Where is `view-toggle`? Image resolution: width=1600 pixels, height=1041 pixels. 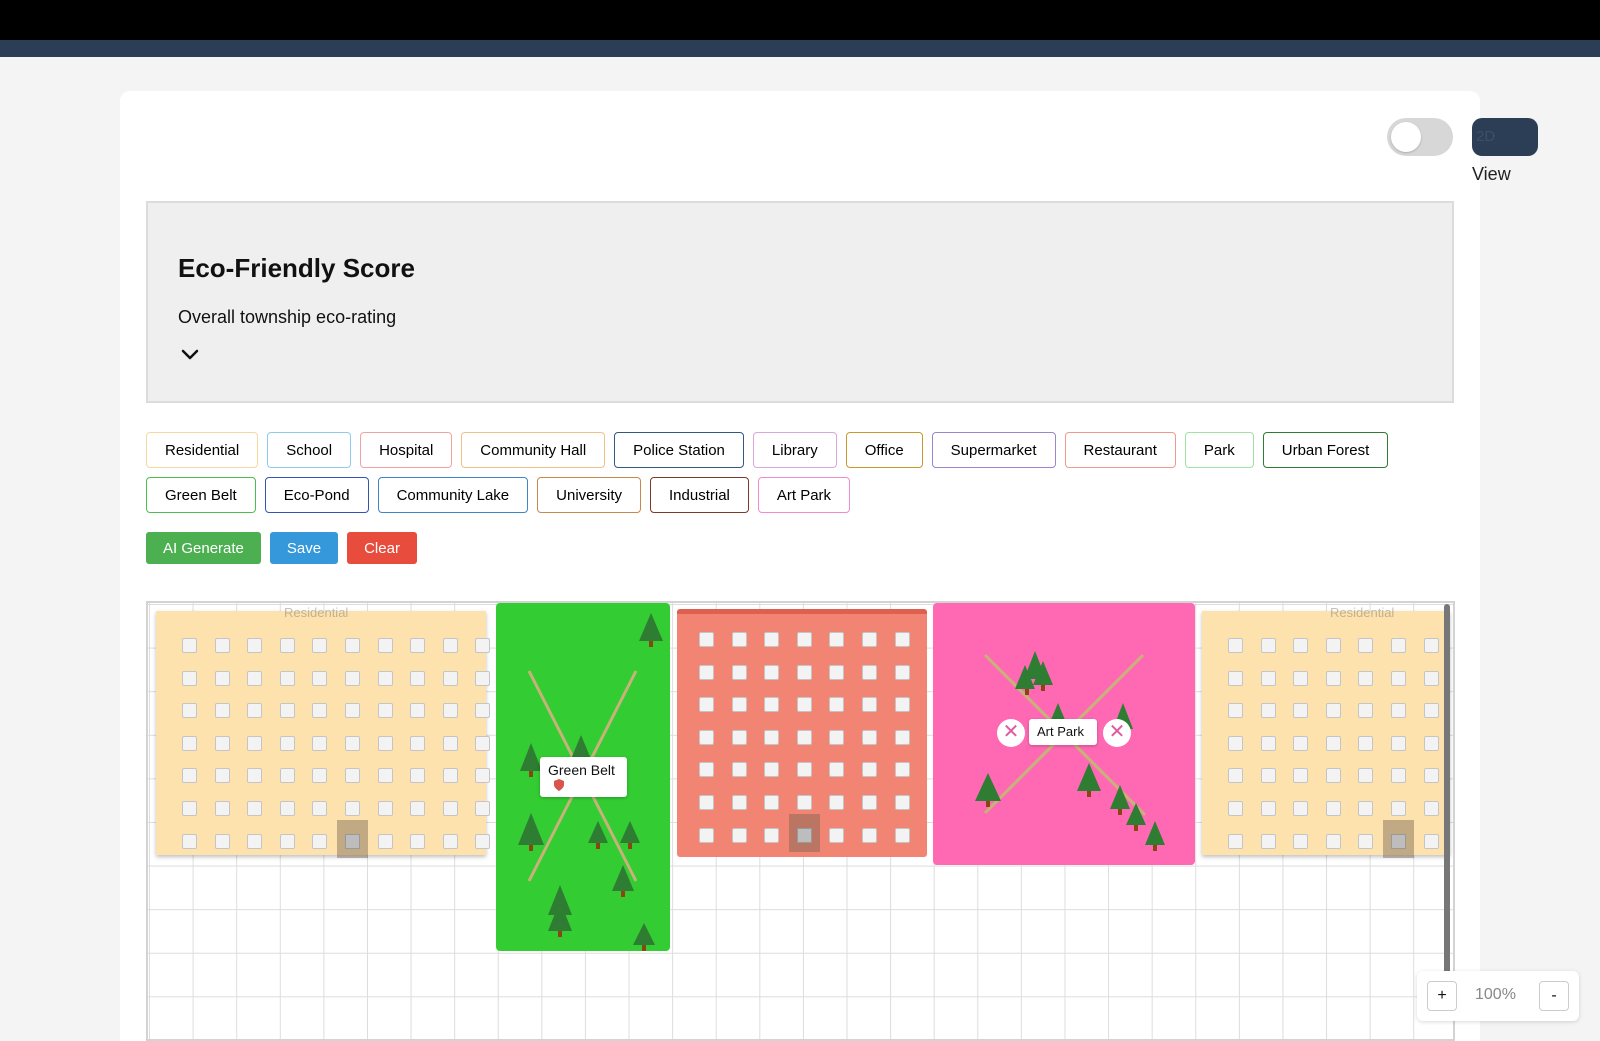 view-toggle is located at coordinates (1420, 137).